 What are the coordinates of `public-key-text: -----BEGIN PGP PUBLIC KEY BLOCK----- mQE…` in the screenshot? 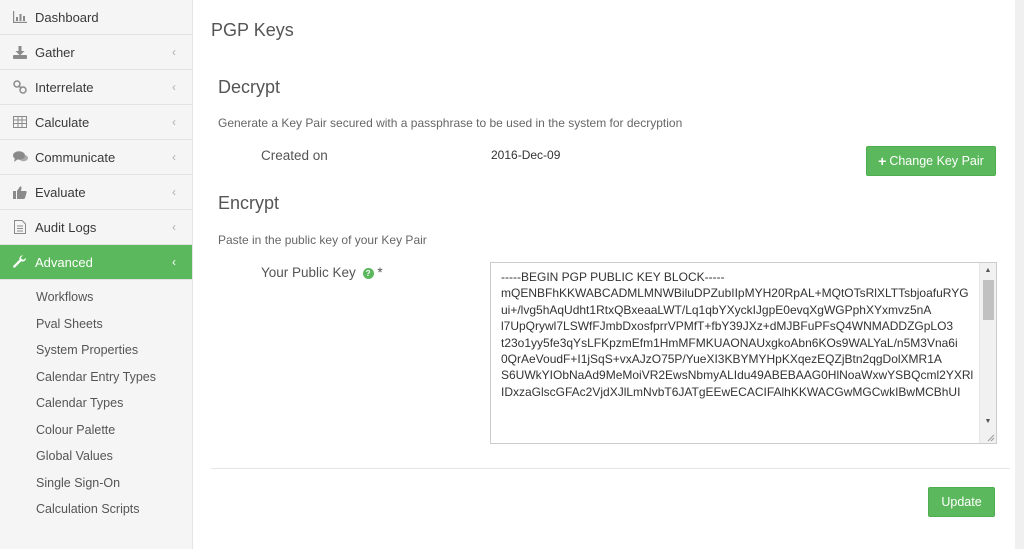 It's located at (737, 334).